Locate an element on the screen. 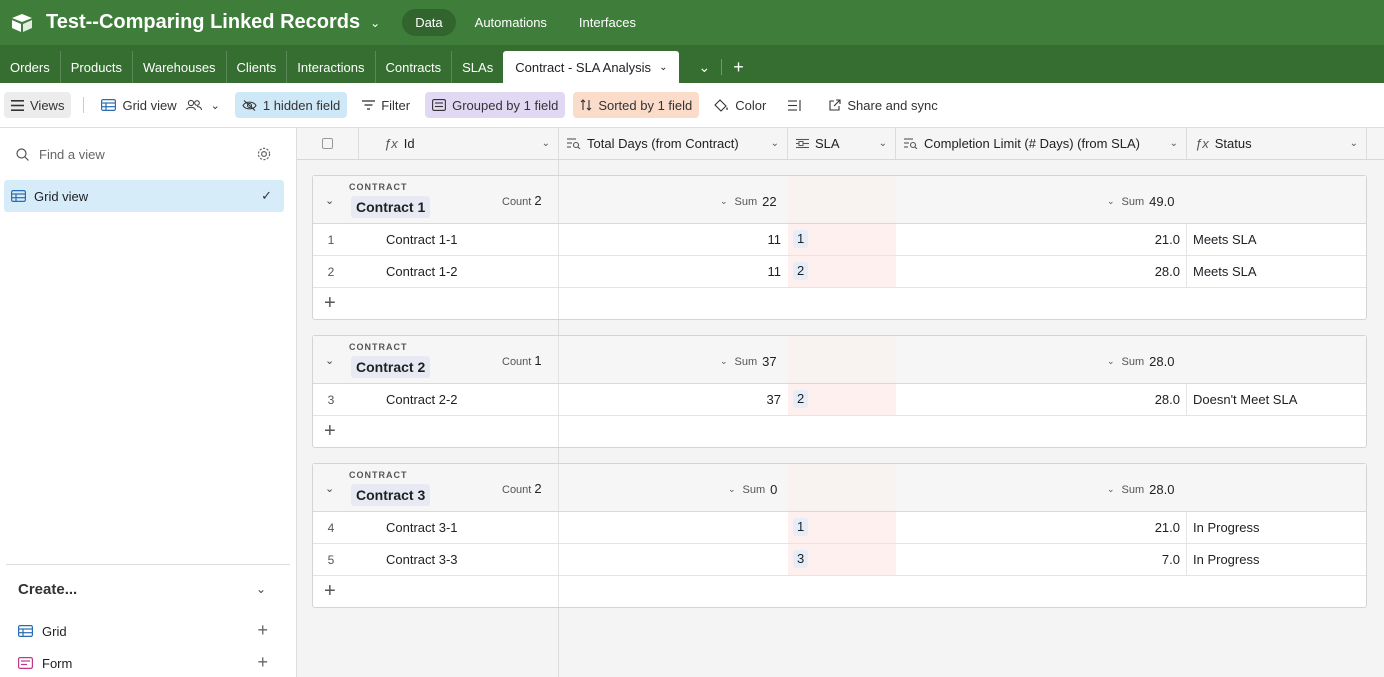 This screenshot has width=1384, height=677. color-button: Color is located at coordinates (740, 105).